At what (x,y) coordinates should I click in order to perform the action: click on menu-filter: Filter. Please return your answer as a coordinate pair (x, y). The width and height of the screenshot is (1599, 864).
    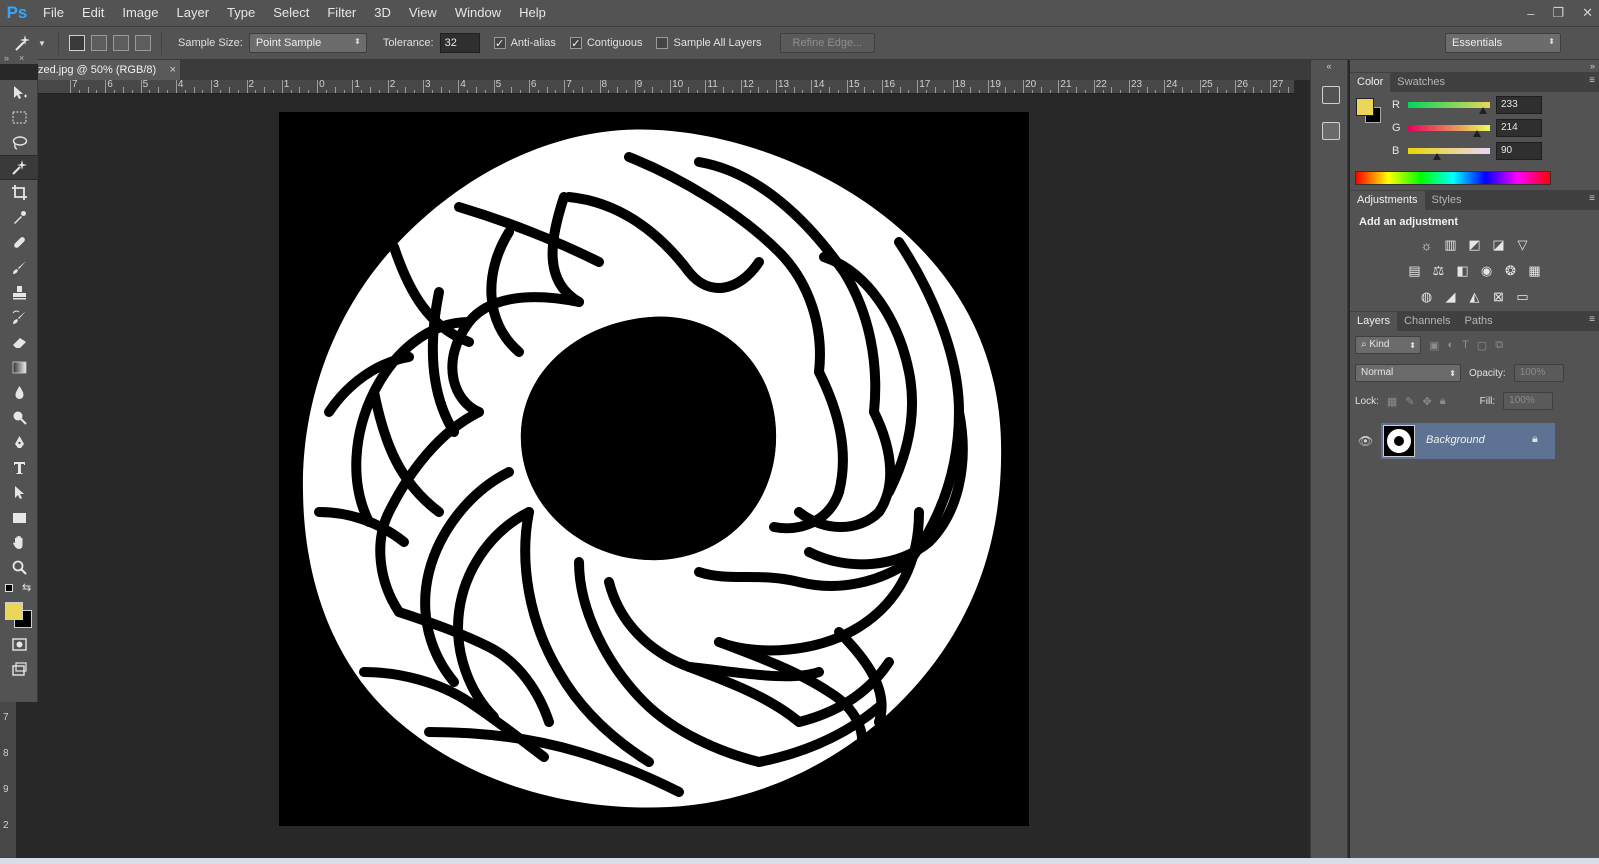
    Looking at the image, I should click on (341, 13).